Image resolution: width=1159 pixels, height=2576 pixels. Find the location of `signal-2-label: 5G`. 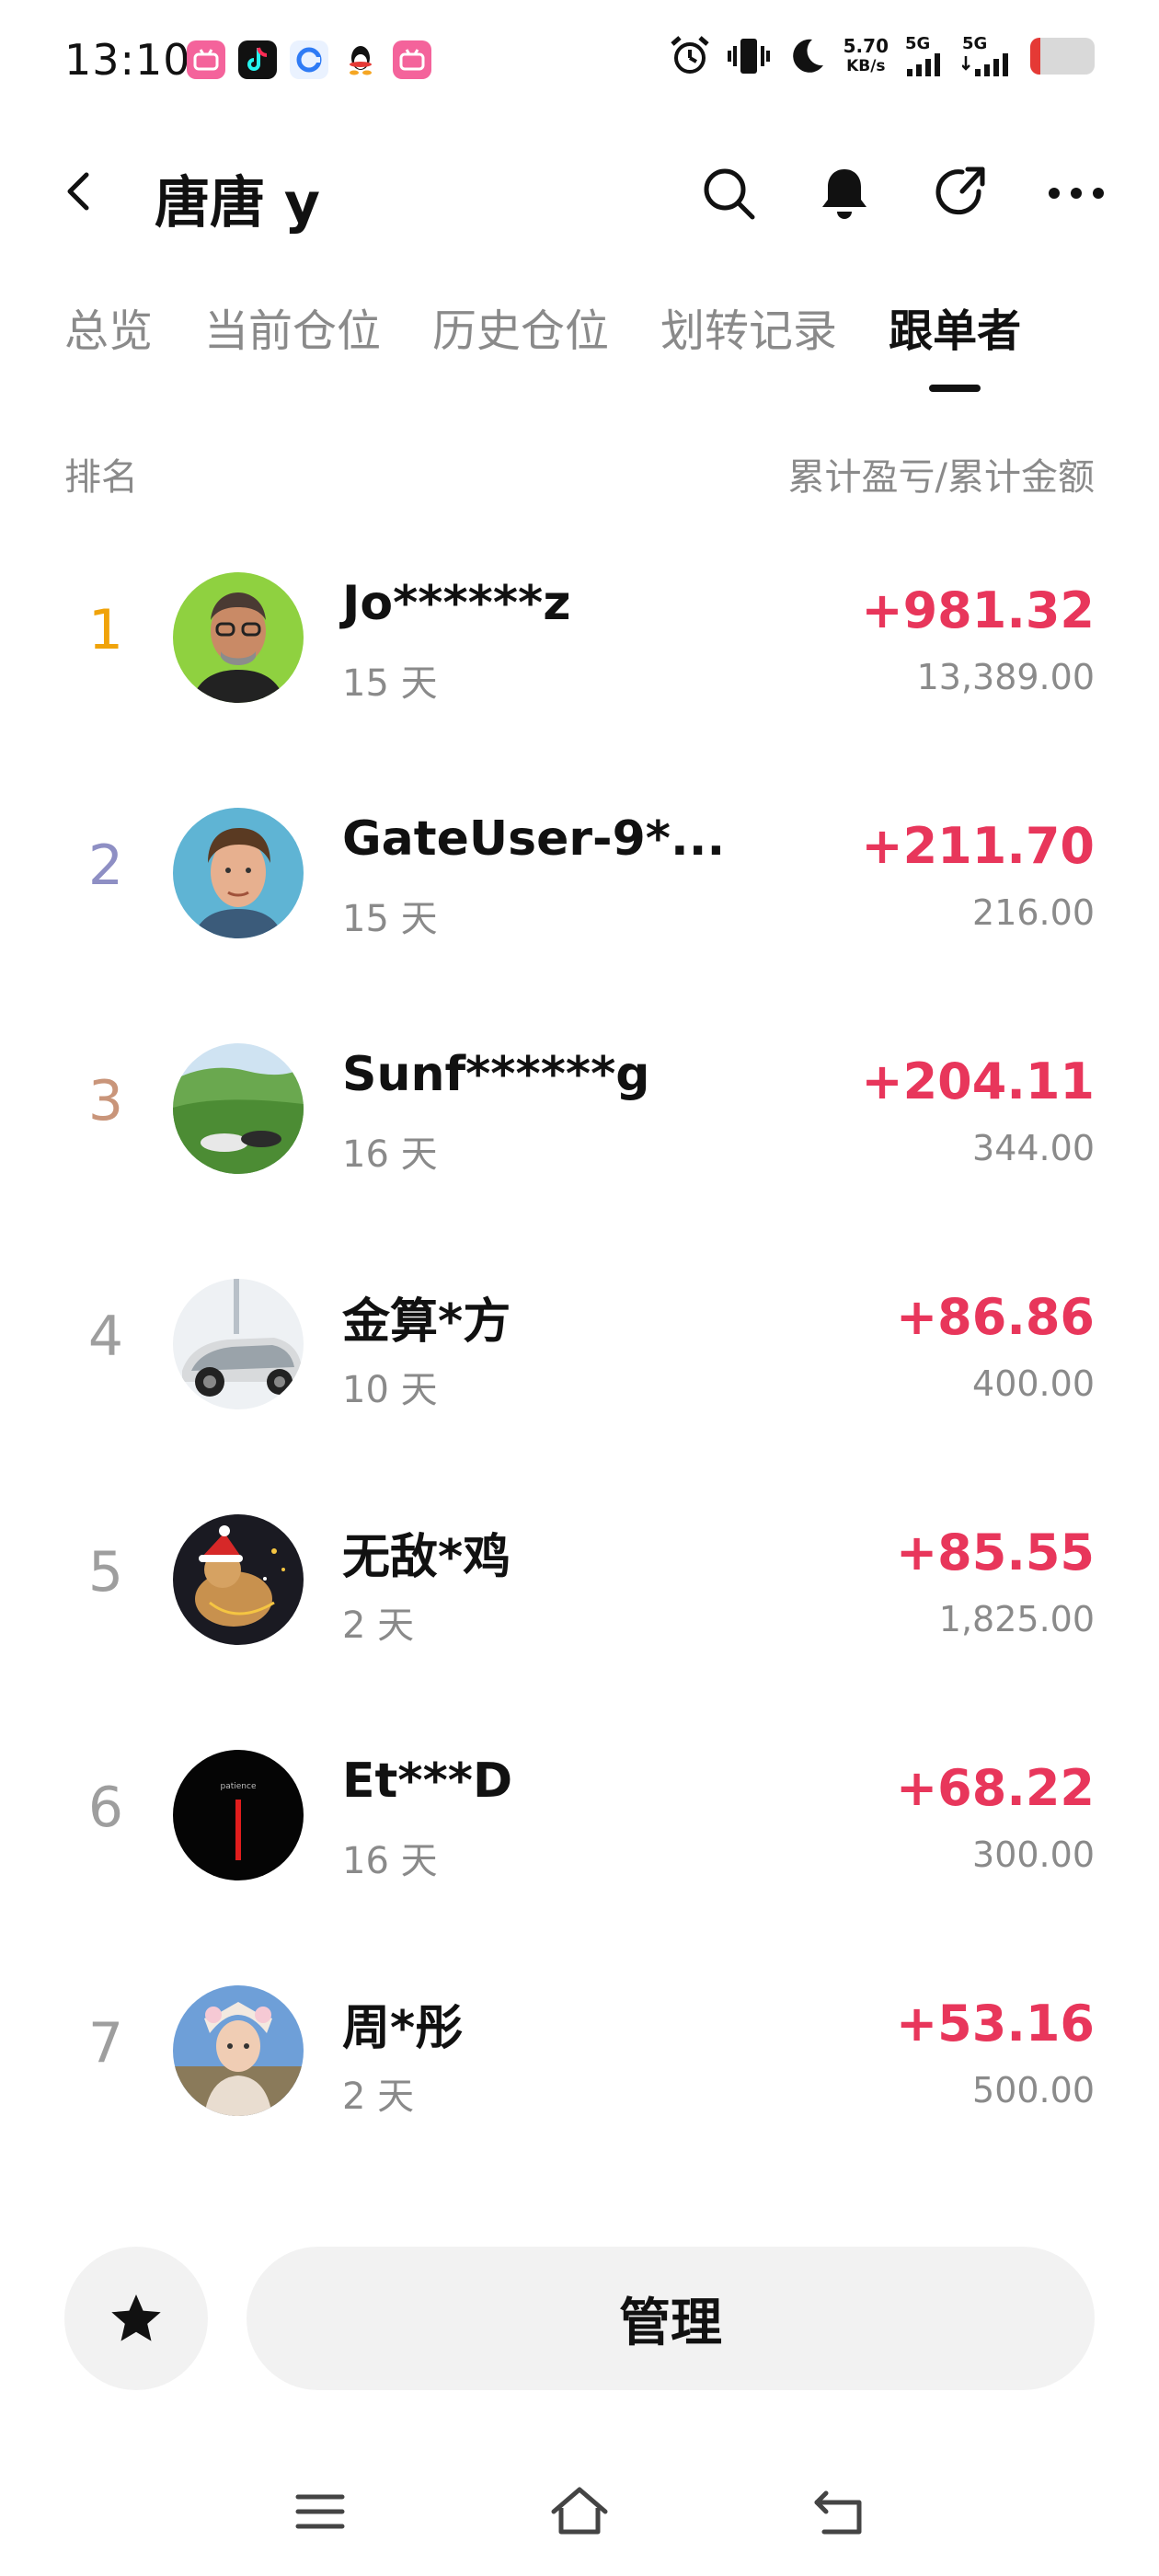

signal-2-label: 5G is located at coordinates (975, 43).